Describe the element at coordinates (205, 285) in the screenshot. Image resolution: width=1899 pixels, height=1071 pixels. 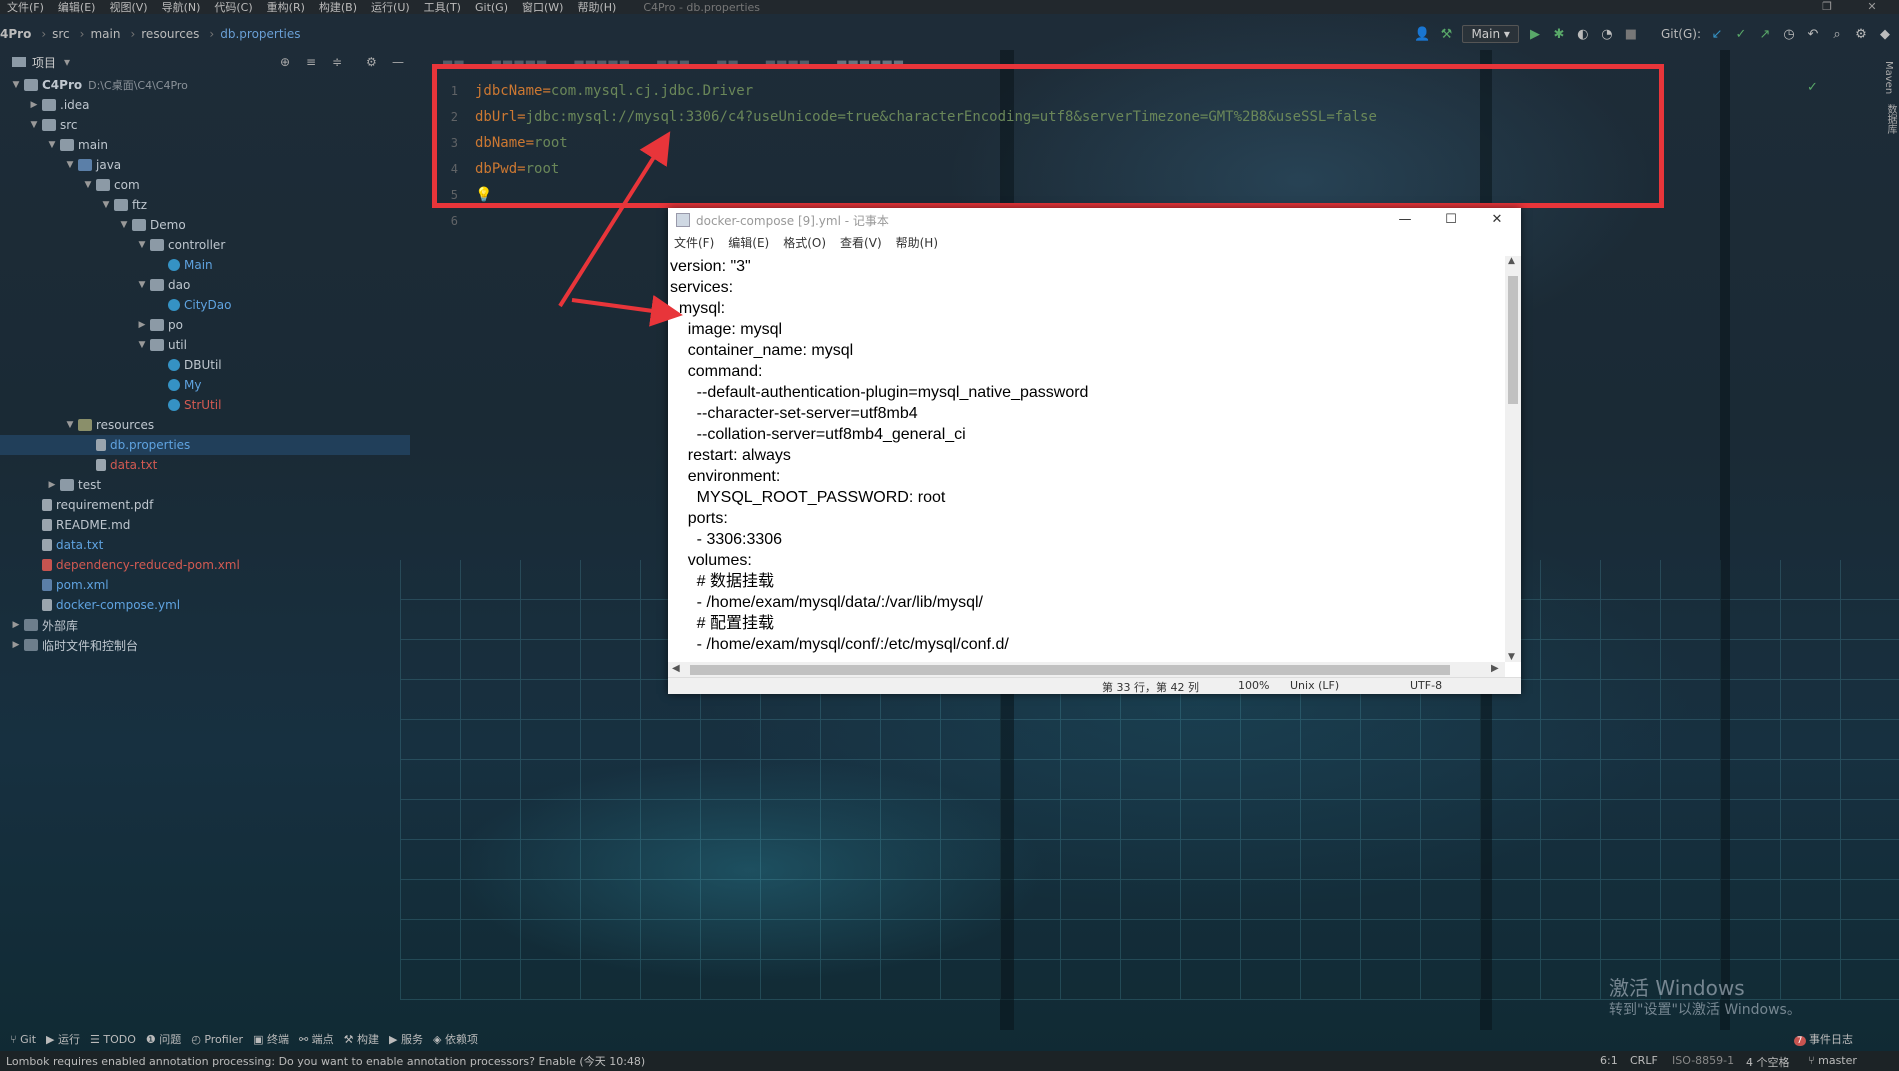
I see `tree-item: ▼ dao` at that location.